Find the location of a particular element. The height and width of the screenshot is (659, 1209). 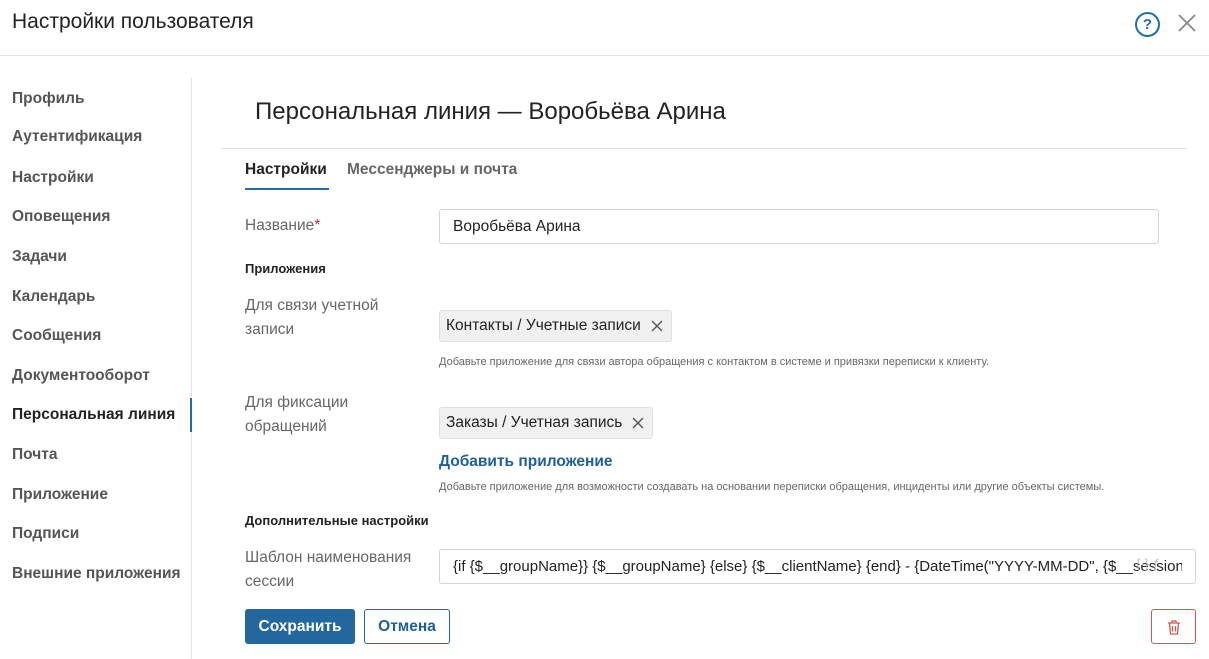

account-link-label: Для связи учетной записи is located at coordinates (312, 317).